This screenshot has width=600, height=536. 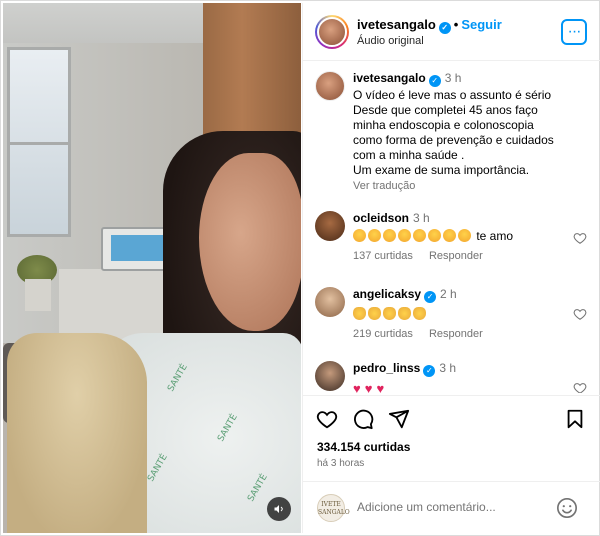 I want to click on comment-username: pedro_linss, so click(x=386, y=368).